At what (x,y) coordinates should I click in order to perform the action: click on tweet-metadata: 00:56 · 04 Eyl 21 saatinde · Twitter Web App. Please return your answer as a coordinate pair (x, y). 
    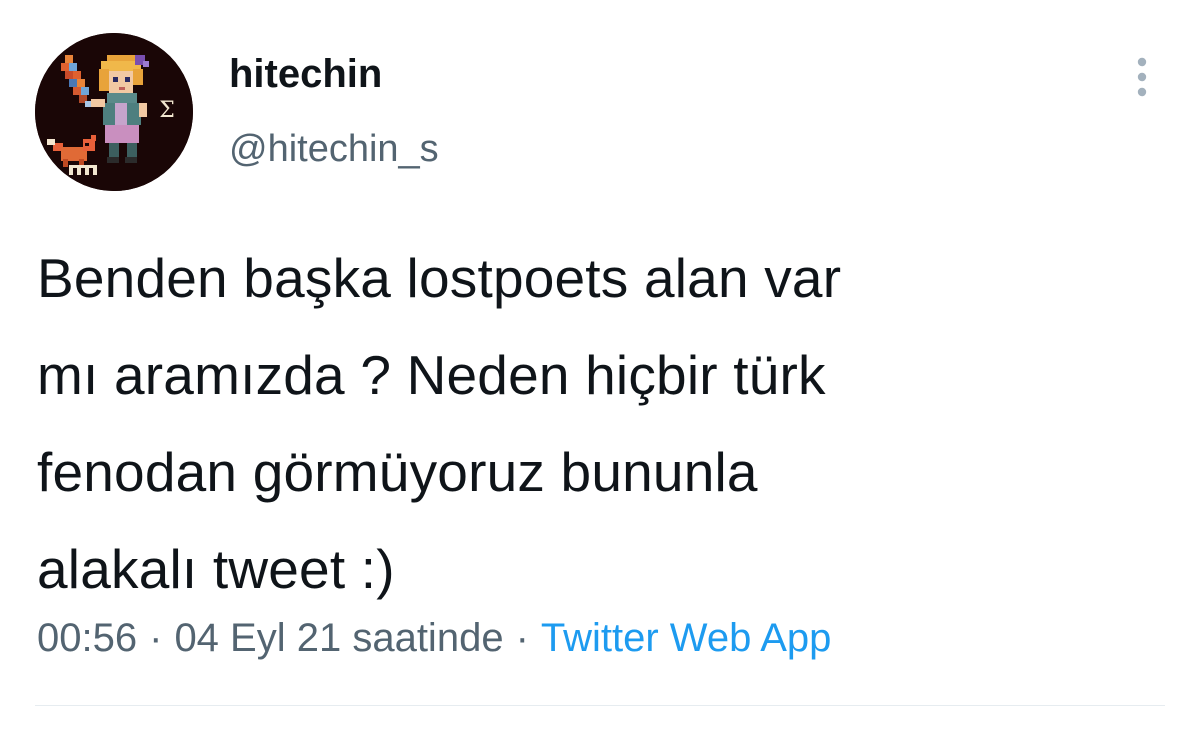
    Looking at the image, I should click on (434, 638).